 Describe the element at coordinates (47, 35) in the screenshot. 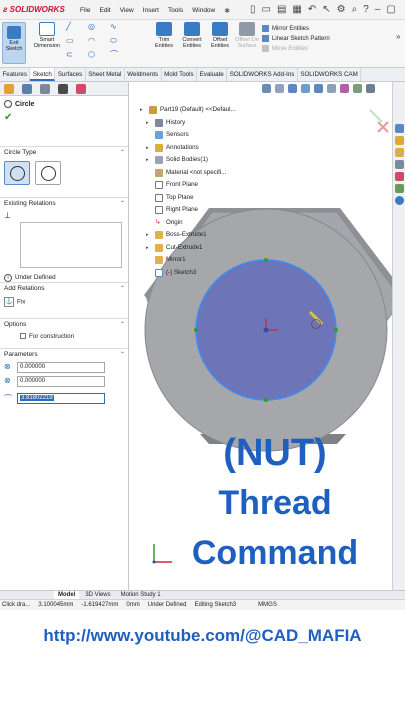

I see `smart-dimension-button: Smart Dimension` at that location.